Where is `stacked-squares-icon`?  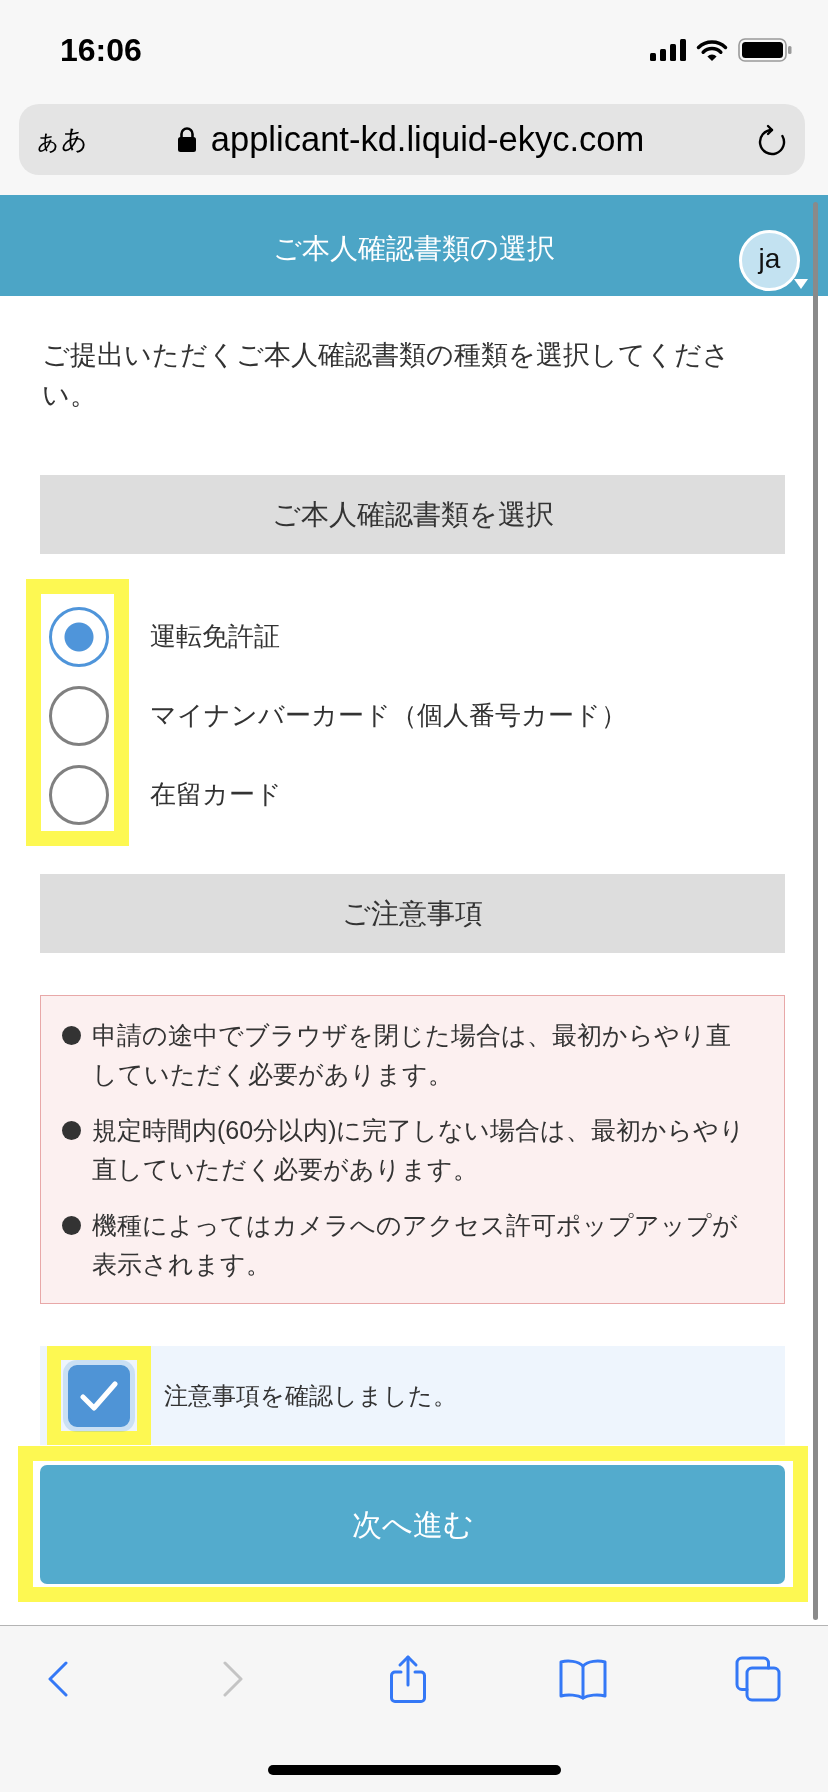
stacked-squares-icon is located at coordinates (758, 1679).